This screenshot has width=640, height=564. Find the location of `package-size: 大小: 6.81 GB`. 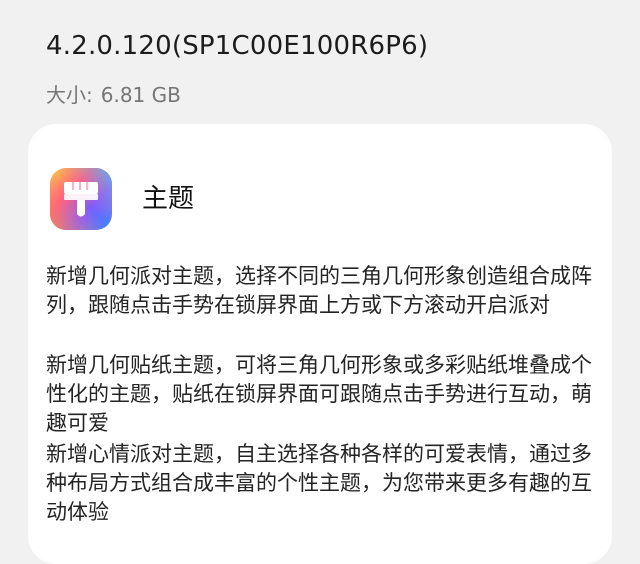

package-size: 大小: 6.81 GB is located at coordinates (113, 95).